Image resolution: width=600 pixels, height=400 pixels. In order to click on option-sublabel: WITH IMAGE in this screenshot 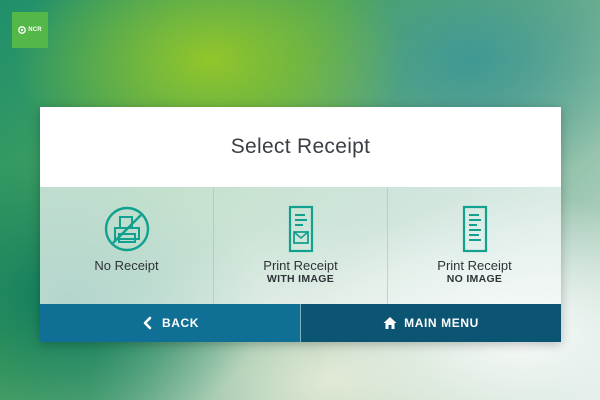, I will do `click(300, 279)`.